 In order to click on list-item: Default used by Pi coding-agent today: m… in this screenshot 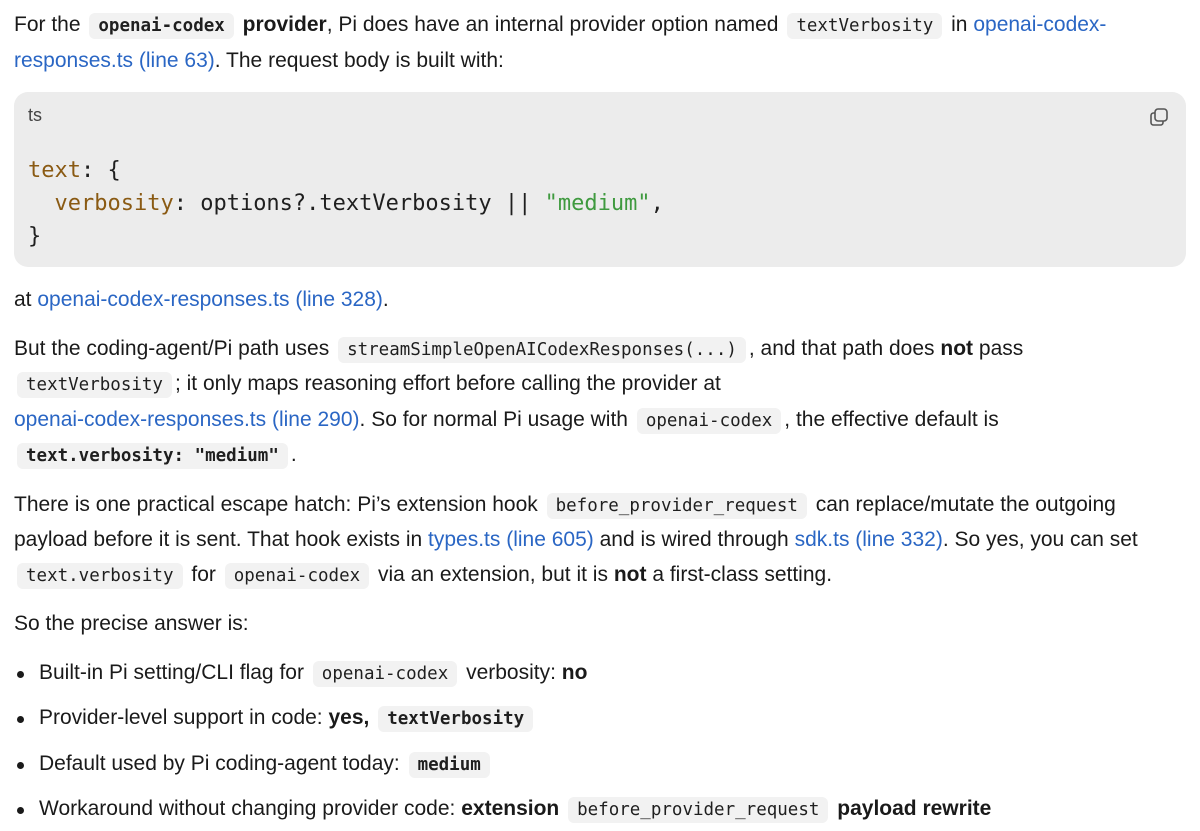, I will do `click(600, 765)`.